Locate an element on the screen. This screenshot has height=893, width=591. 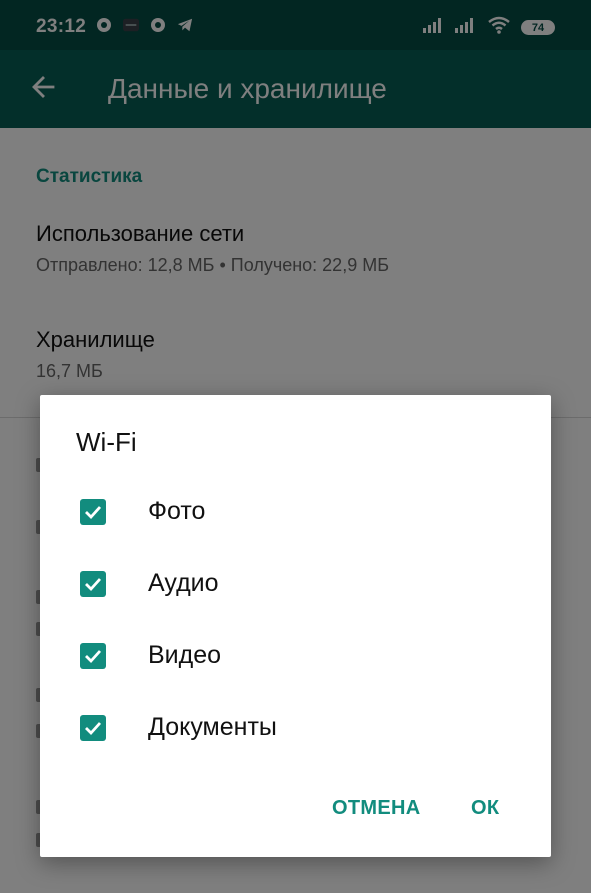
cancel-button: ОТМЕНА is located at coordinates (376, 808).